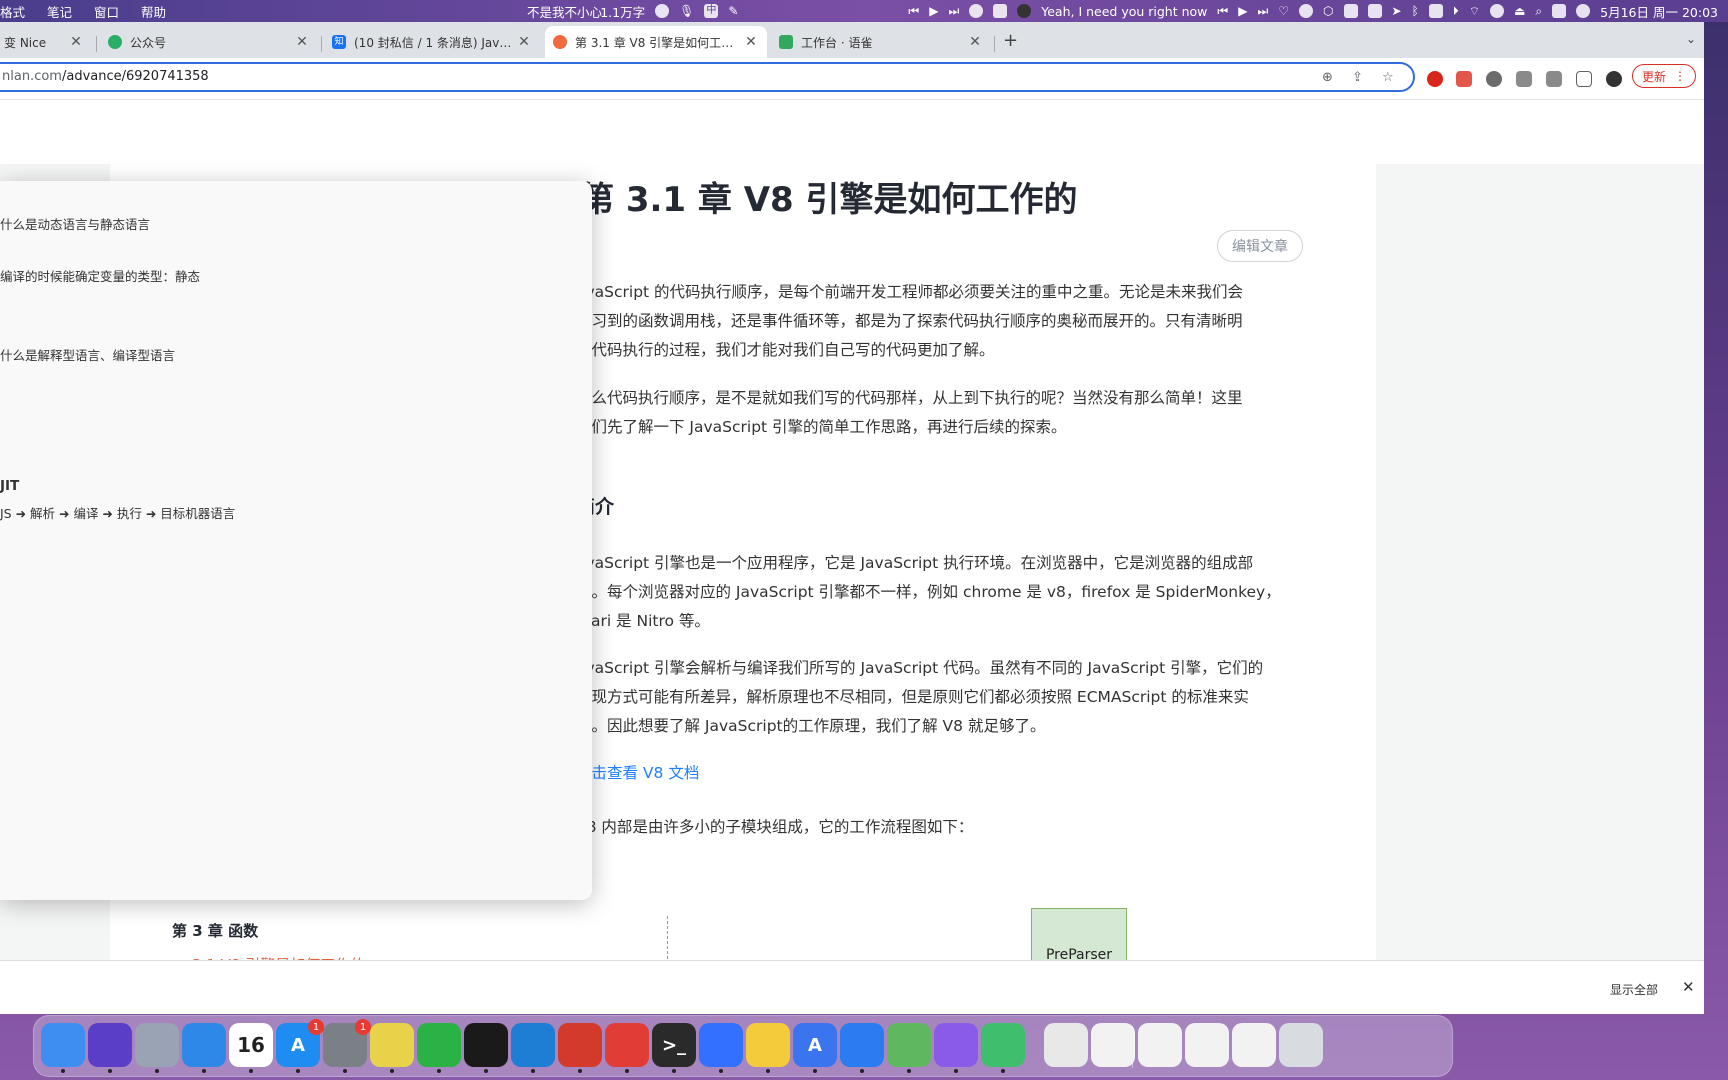 This screenshot has width=1728, height=1080. I want to click on dock-app-v-icon, so click(956, 1048).